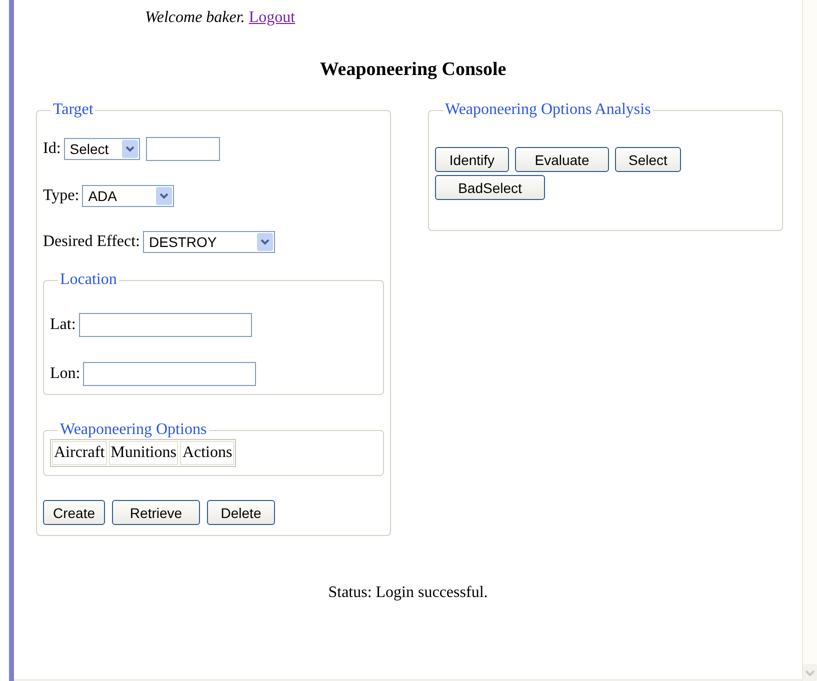 The width and height of the screenshot is (817, 681). What do you see at coordinates (91, 242) in the screenshot?
I see `field-label: Desired Effect:` at bounding box center [91, 242].